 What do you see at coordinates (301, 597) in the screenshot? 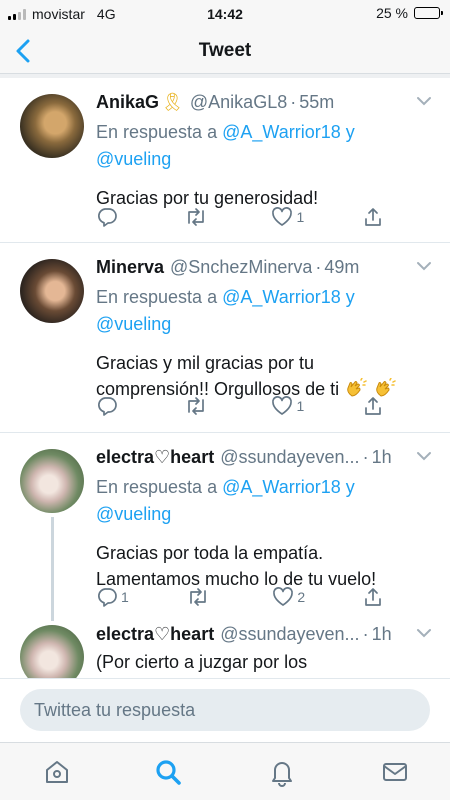
I see `like-count: 2` at bounding box center [301, 597].